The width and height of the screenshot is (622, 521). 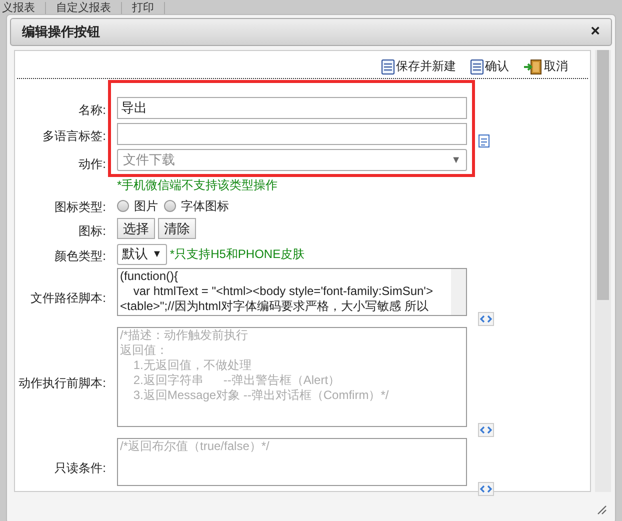 What do you see at coordinates (603, 175) in the screenshot?
I see `scroll-thumb` at bounding box center [603, 175].